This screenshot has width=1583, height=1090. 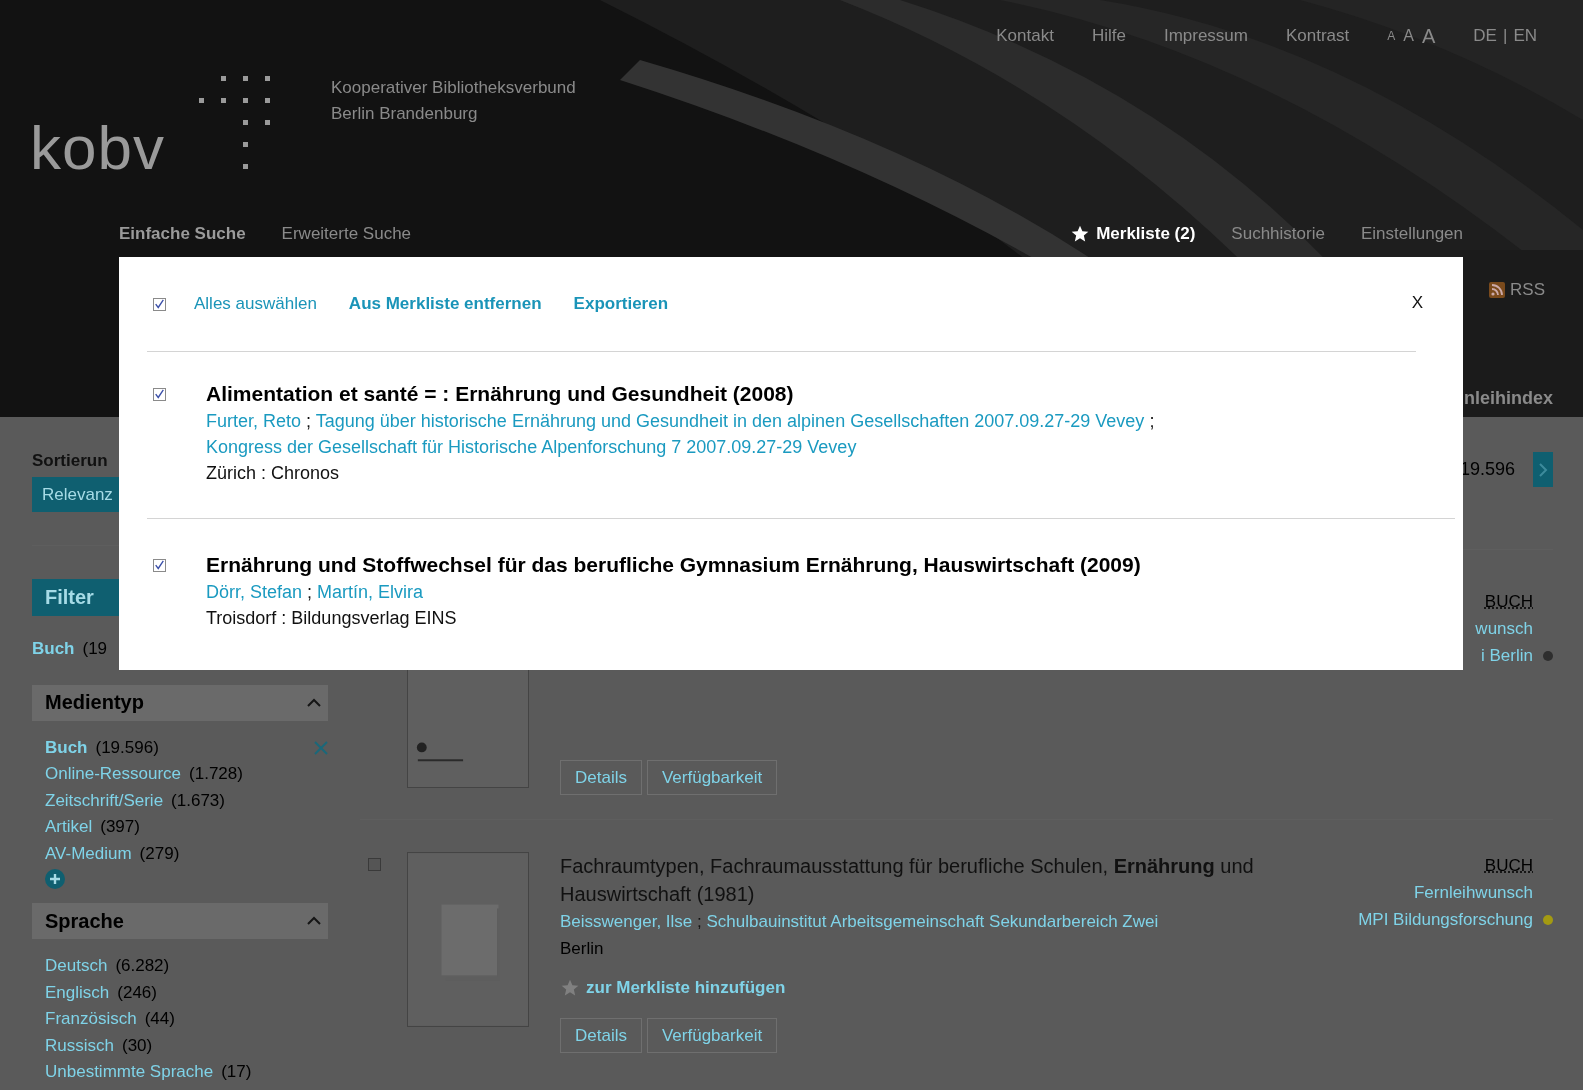 I want to click on facet-link: Englisch, so click(x=77, y=992).